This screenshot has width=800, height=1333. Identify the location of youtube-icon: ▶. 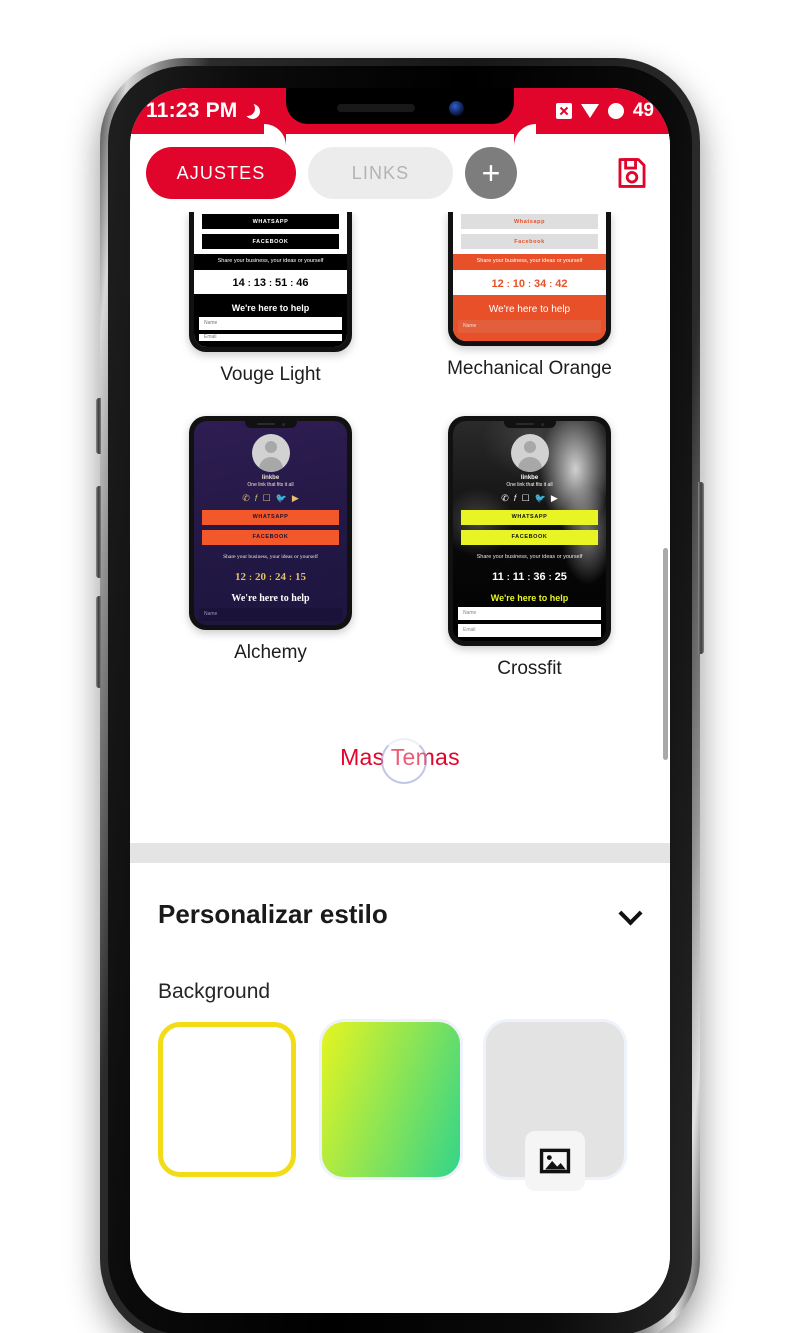
(554, 497).